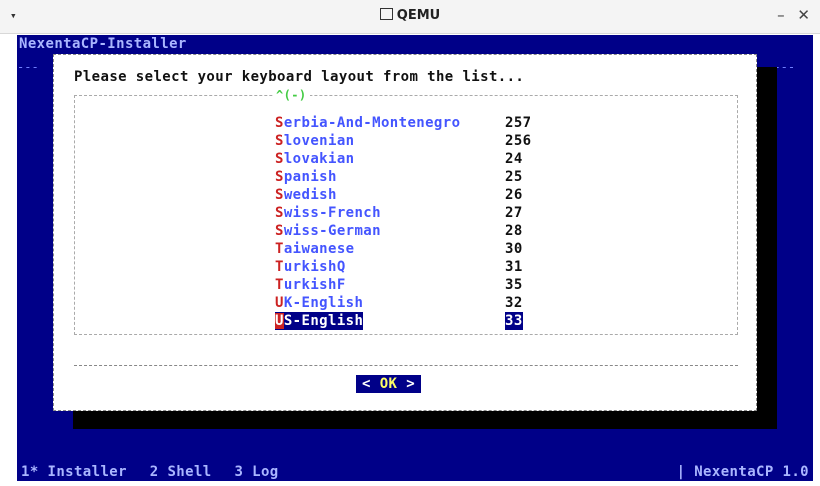  I want to click on layout-name-rest: lovenian, so click(319, 141).